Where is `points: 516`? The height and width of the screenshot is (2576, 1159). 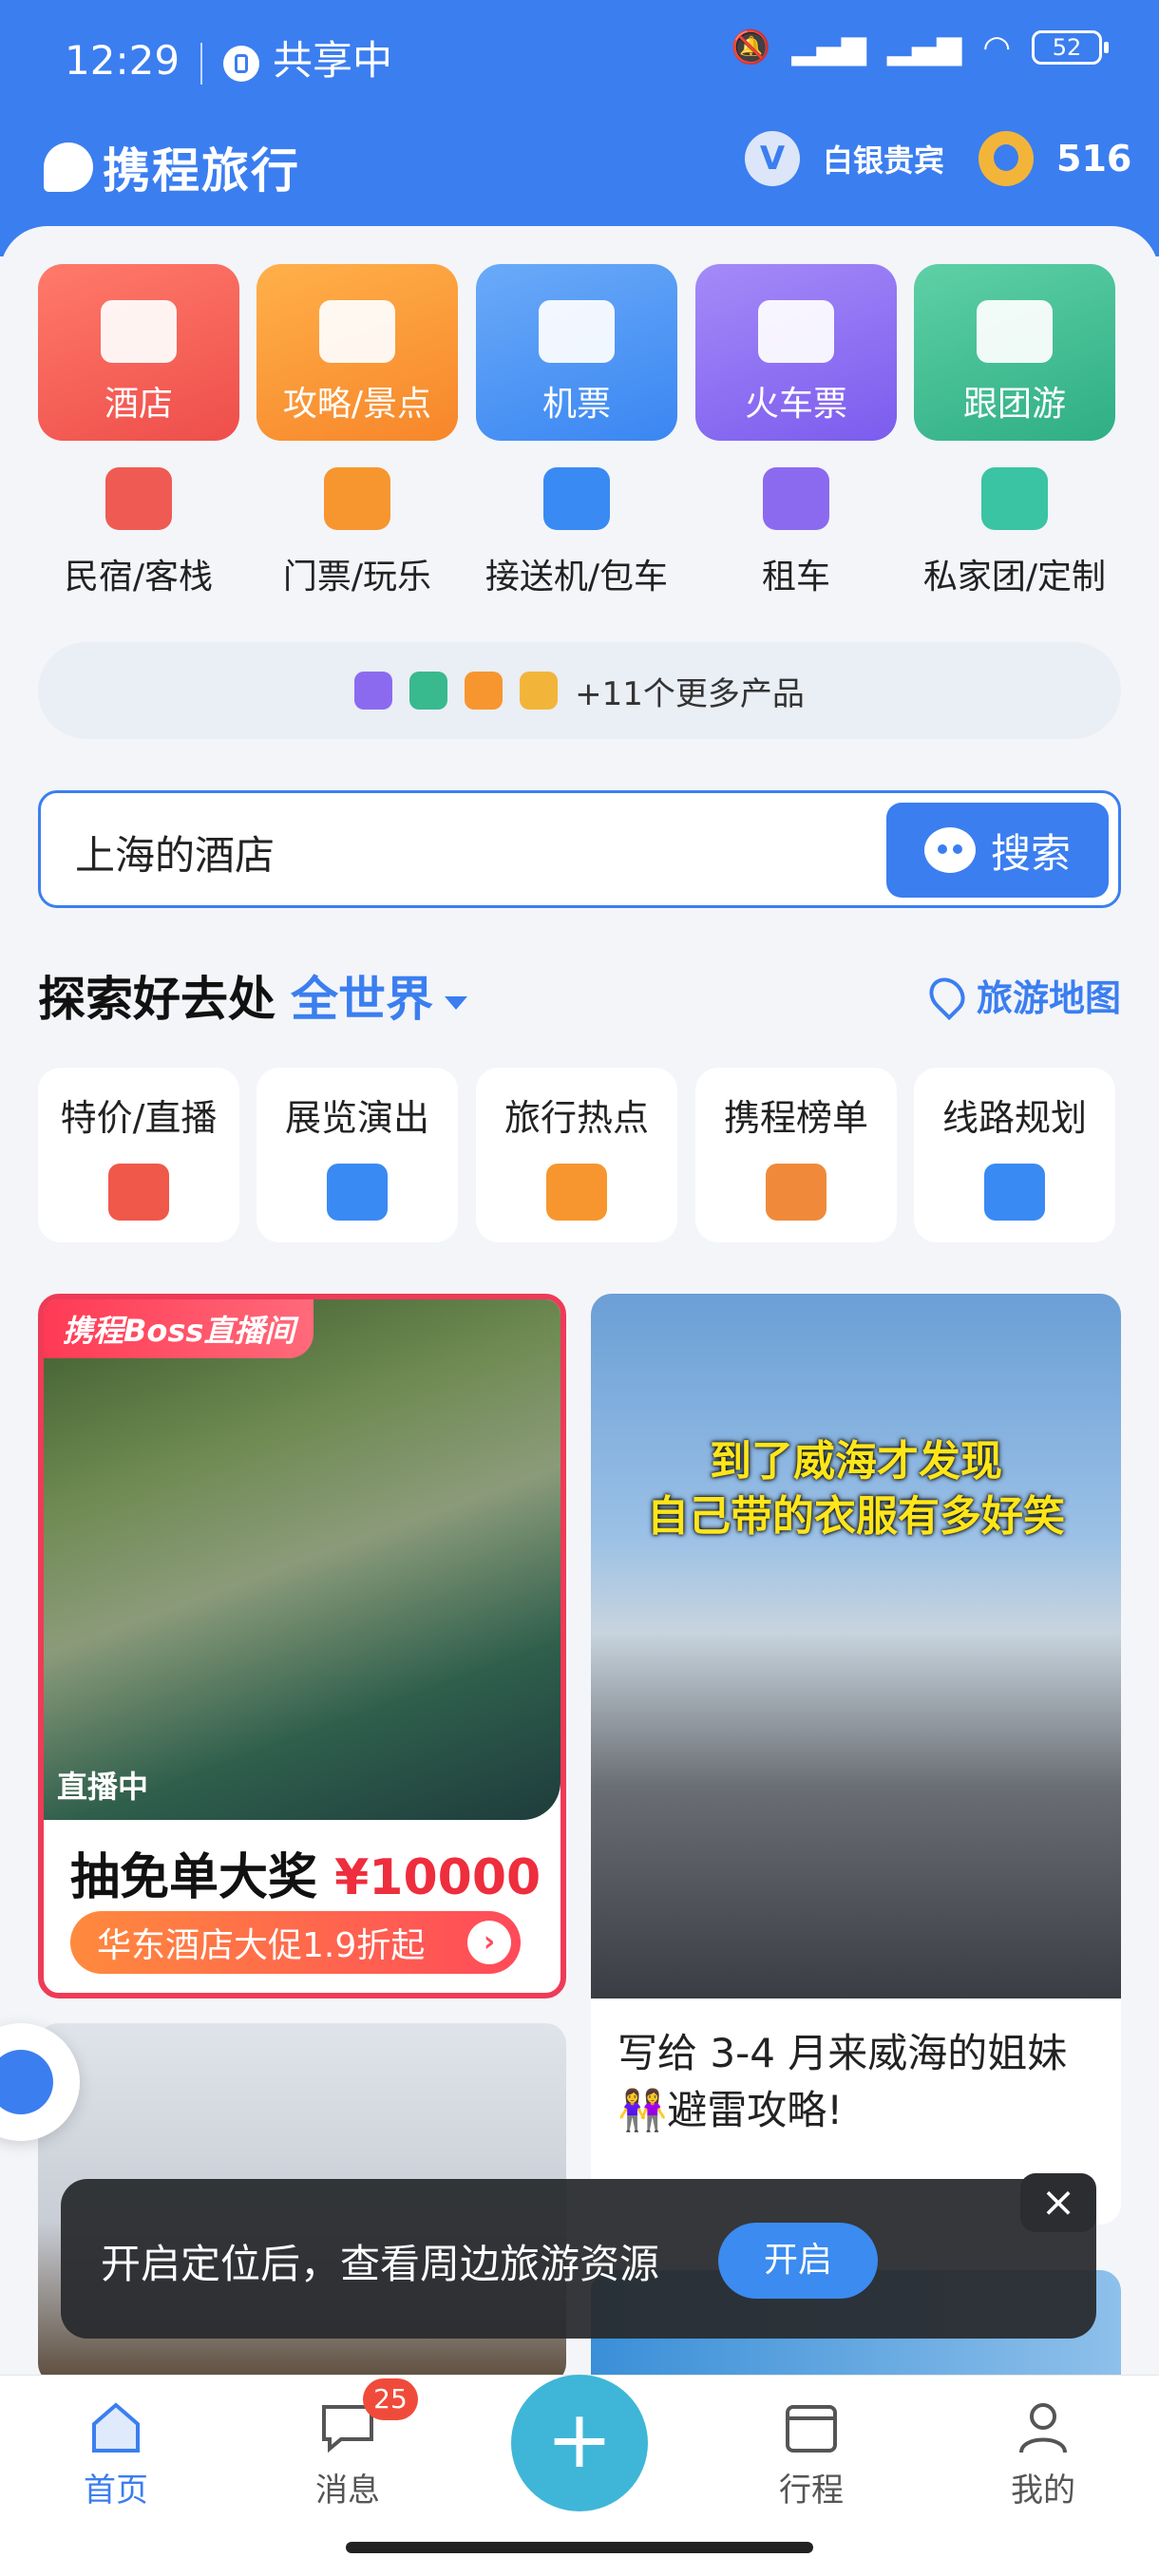
points: 516 is located at coordinates (1054, 158).